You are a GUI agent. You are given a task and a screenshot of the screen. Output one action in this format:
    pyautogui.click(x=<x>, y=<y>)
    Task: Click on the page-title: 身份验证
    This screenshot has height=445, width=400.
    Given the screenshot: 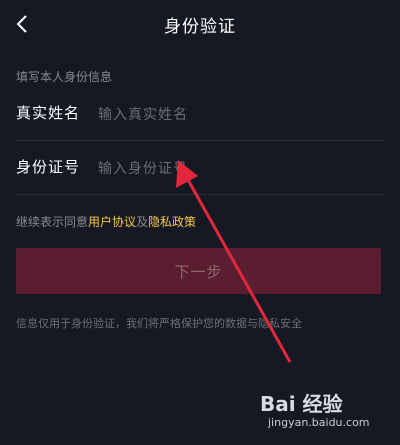 What is the action you would take?
    pyautogui.click(x=200, y=27)
    